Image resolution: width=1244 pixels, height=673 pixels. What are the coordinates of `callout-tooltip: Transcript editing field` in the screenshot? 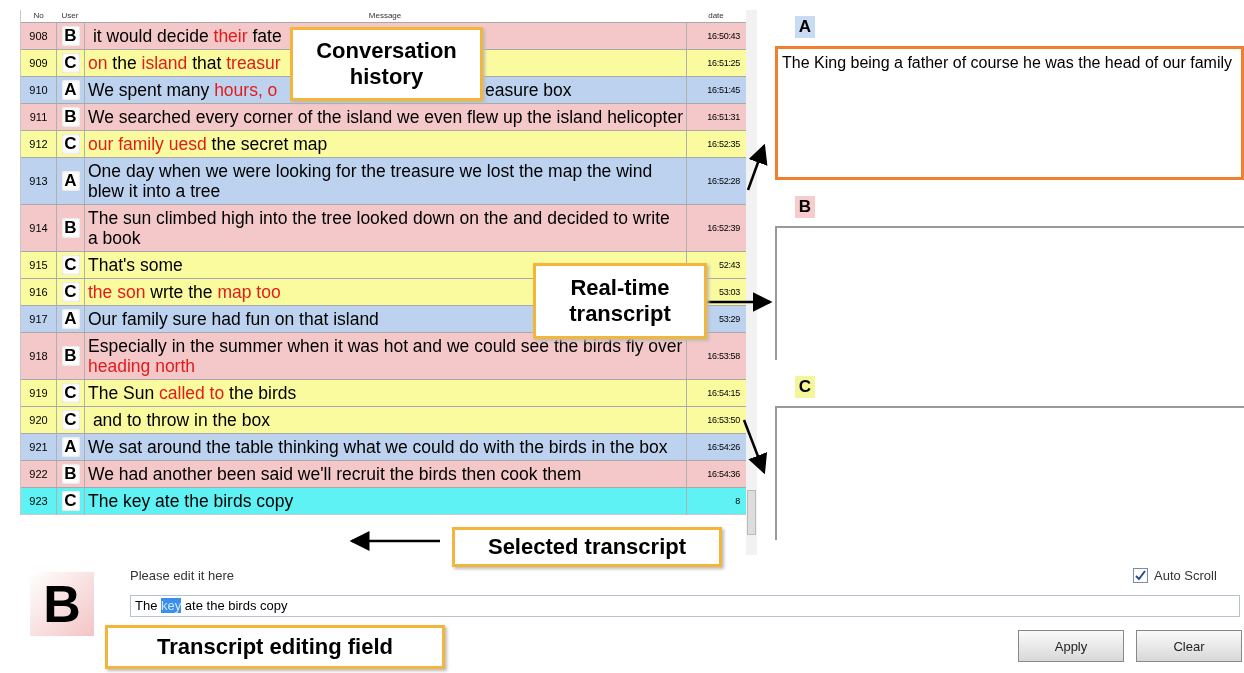 It's located at (275, 647).